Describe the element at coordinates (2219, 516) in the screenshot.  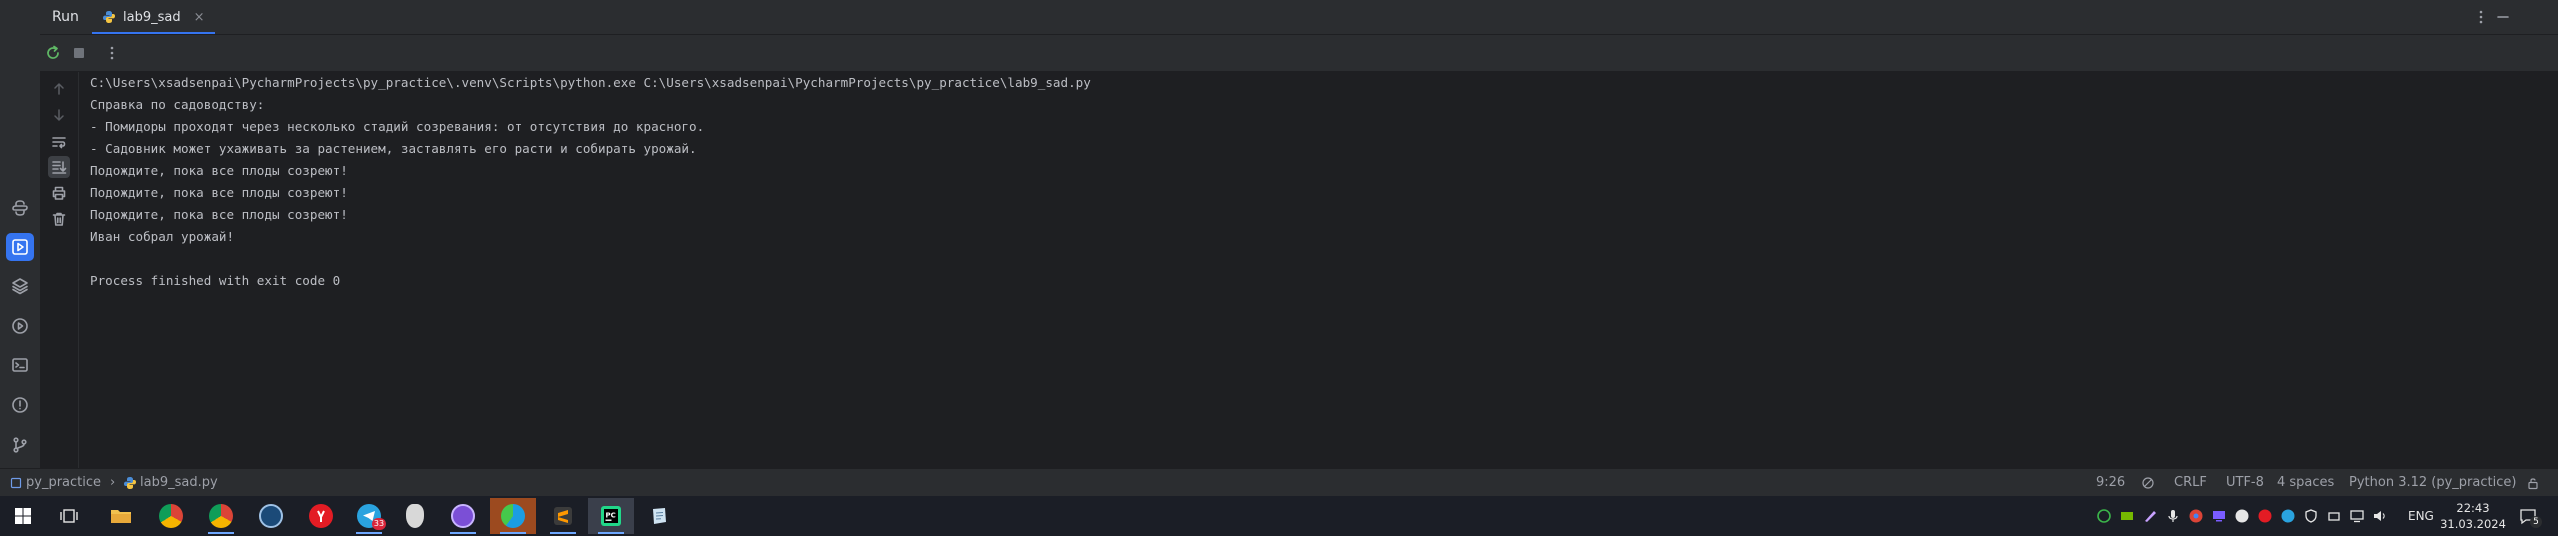
I see `tray-display-icon` at that location.